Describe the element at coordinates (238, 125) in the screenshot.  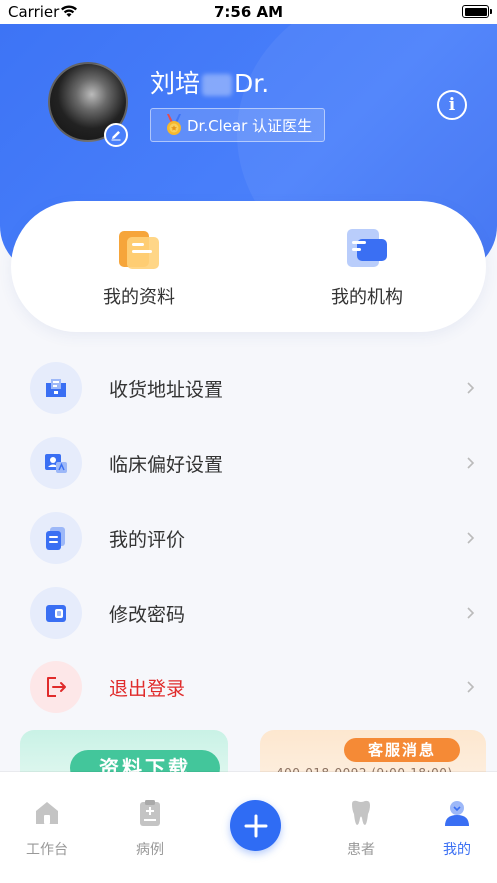
I see `certification-badge: Dr.Clear 认证医生` at that location.